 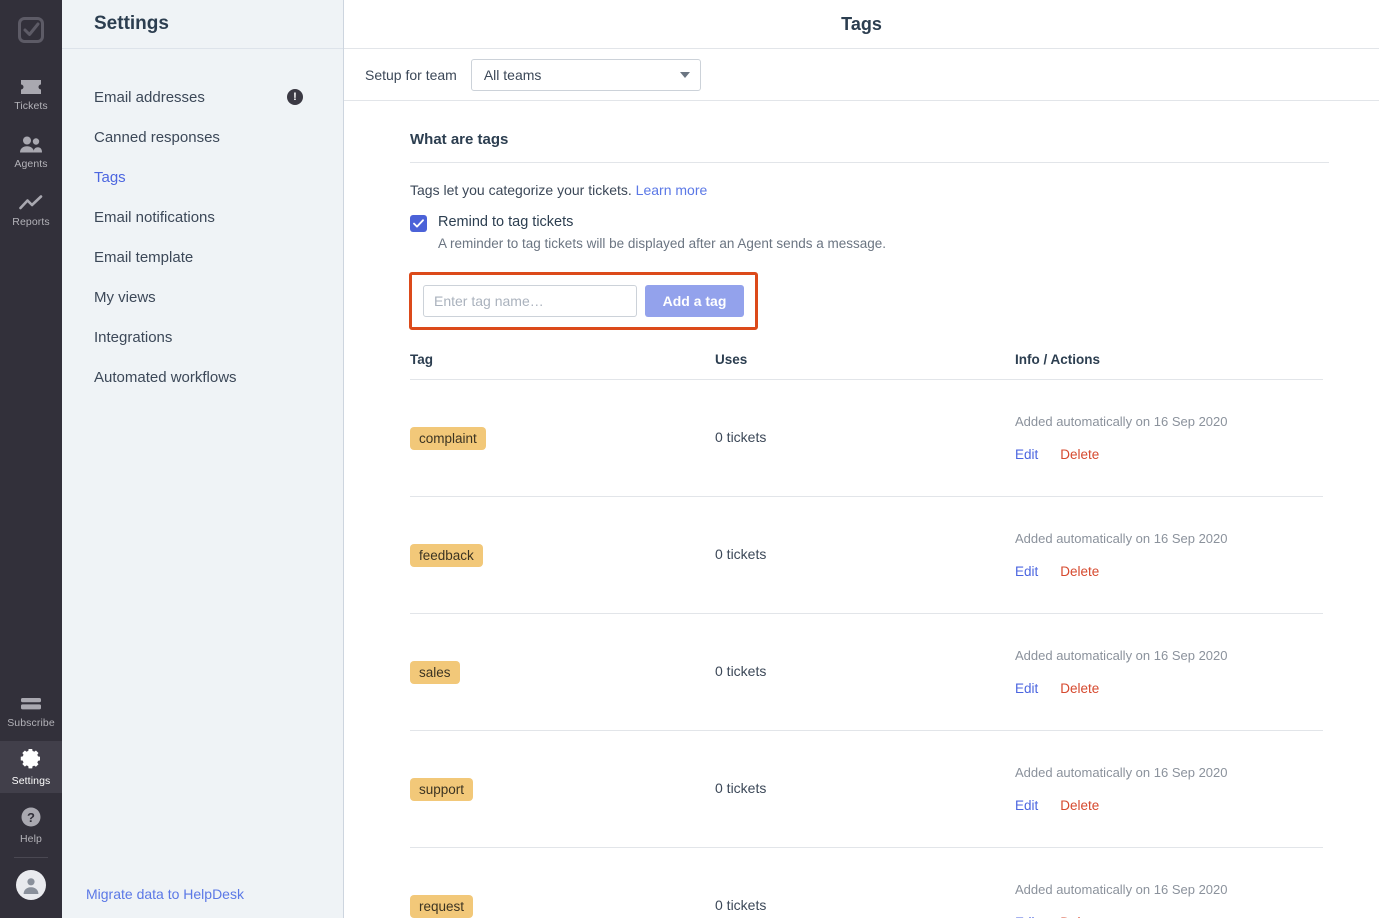 What do you see at coordinates (31, 723) in the screenshot?
I see `rail-item-label: Subscribe` at bounding box center [31, 723].